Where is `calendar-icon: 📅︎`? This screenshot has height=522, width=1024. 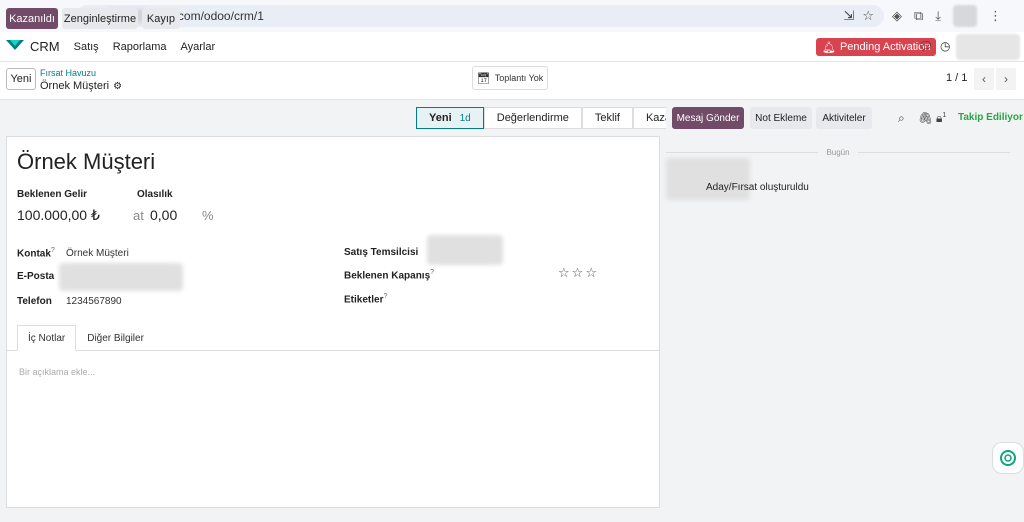 calendar-icon: 📅︎ is located at coordinates (483, 78).